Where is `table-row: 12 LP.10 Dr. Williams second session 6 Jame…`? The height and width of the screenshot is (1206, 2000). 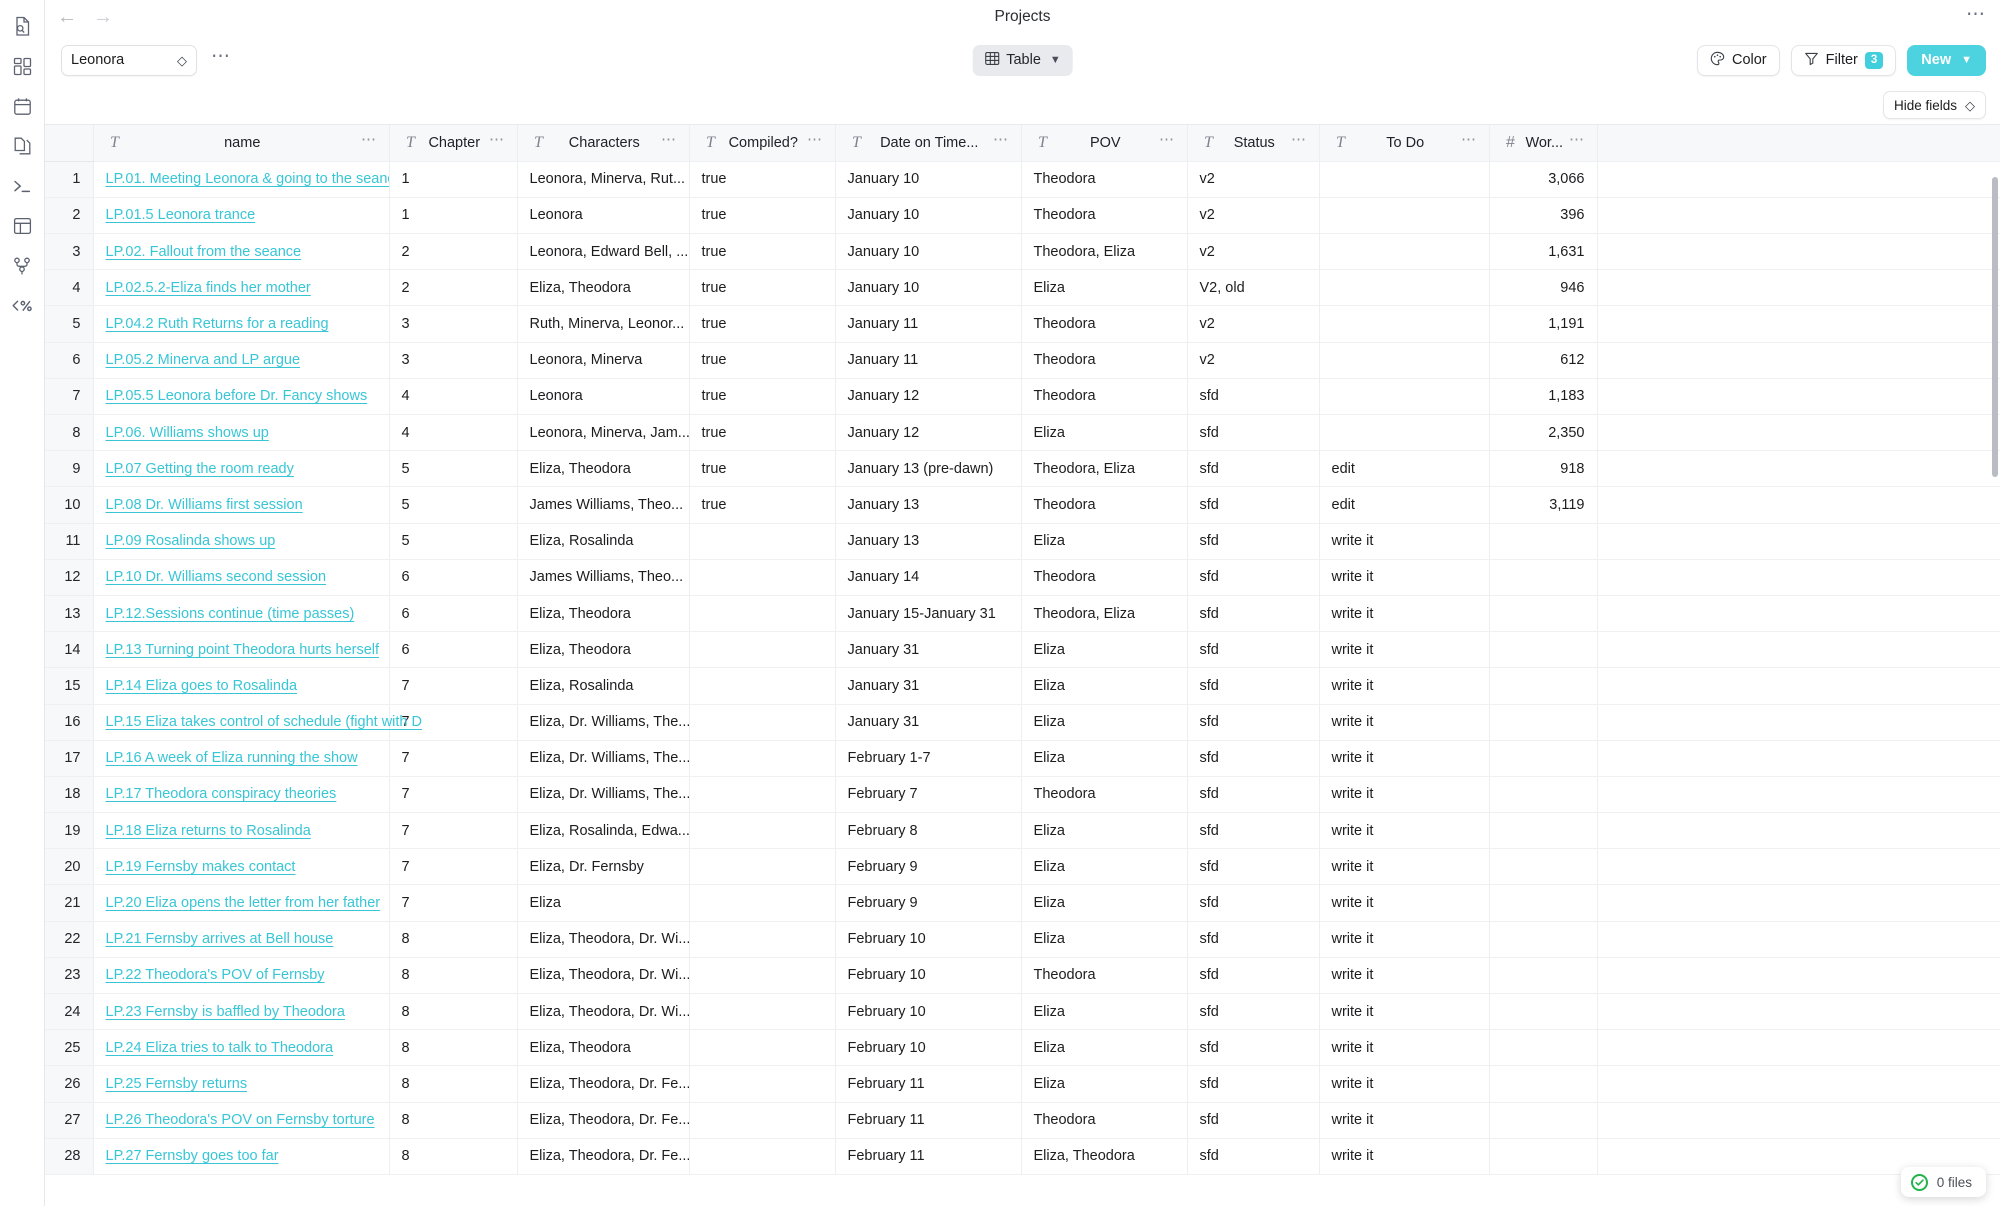
table-row: 12 LP.10 Dr. Williams second session 6 Jame… is located at coordinates (1022, 577).